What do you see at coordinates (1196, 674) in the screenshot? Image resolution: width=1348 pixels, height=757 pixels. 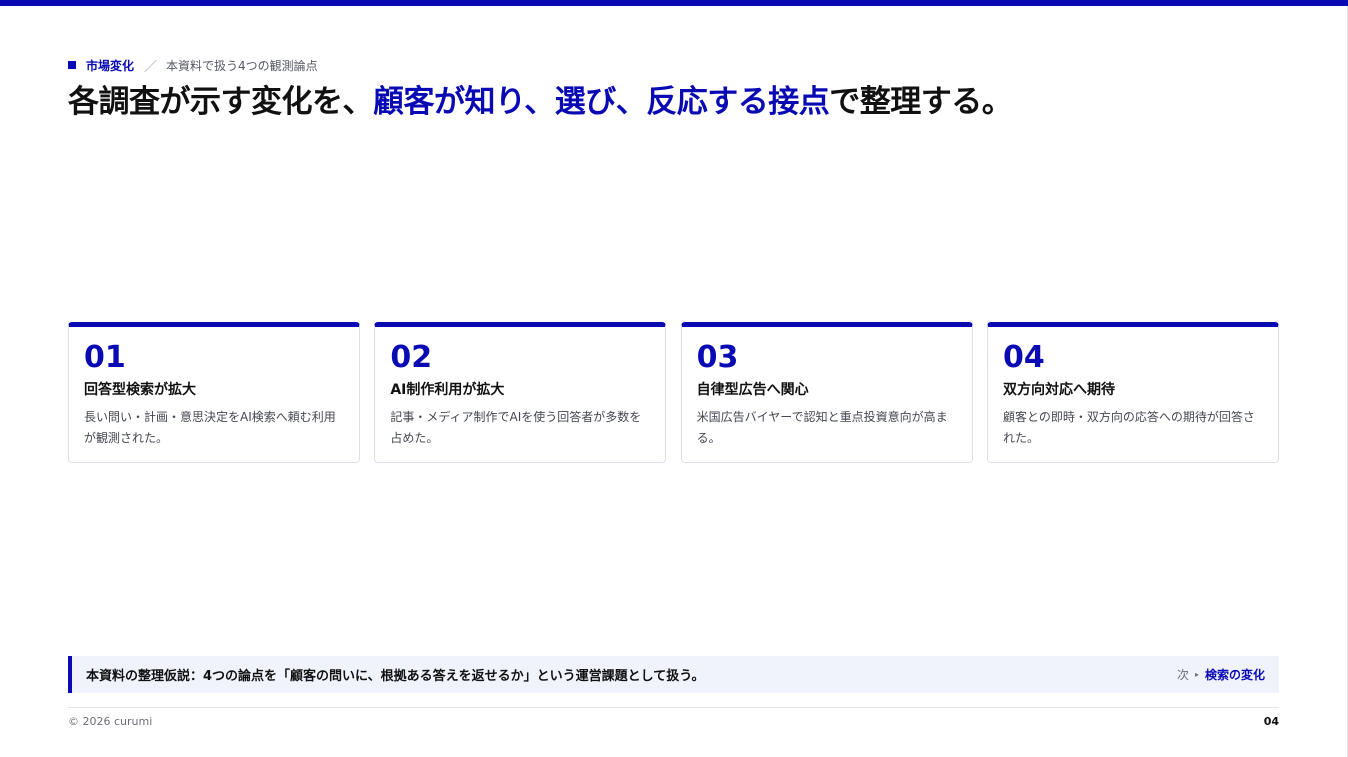 I see `triangle-right-icon: ▸` at bounding box center [1196, 674].